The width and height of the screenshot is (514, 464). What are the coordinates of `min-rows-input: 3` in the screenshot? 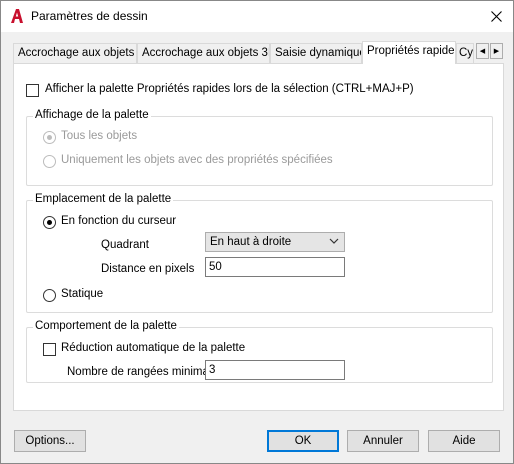 It's located at (275, 370).